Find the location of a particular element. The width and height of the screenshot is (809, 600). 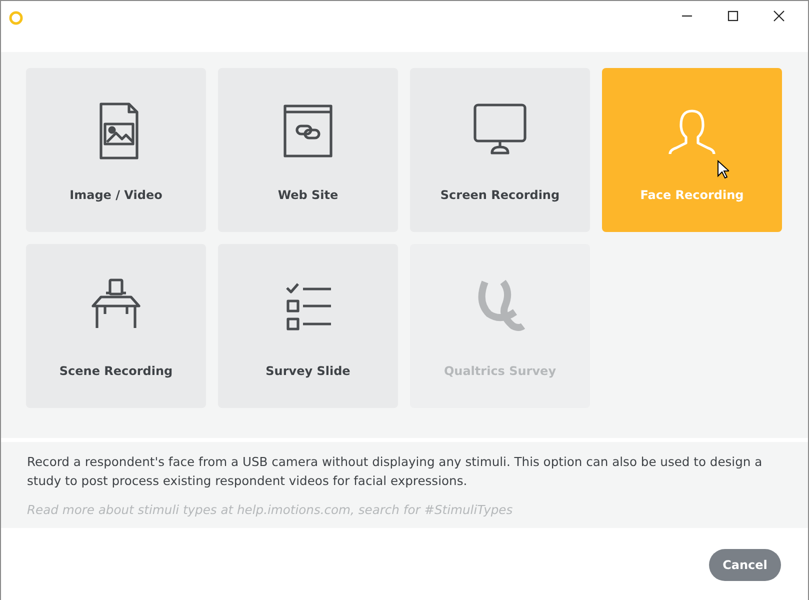

cancel-button: Cancel is located at coordinates (745, 565).